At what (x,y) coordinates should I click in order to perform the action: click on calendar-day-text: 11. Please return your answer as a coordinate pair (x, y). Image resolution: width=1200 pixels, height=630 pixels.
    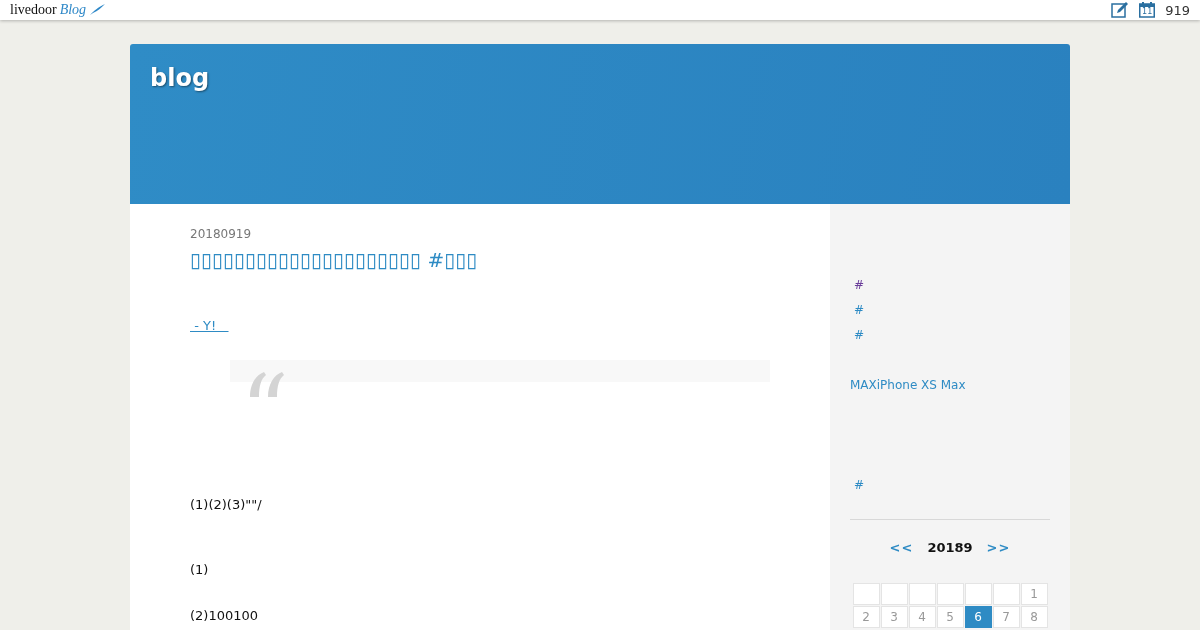
    Looking at the image, I should click on (1147, 11).